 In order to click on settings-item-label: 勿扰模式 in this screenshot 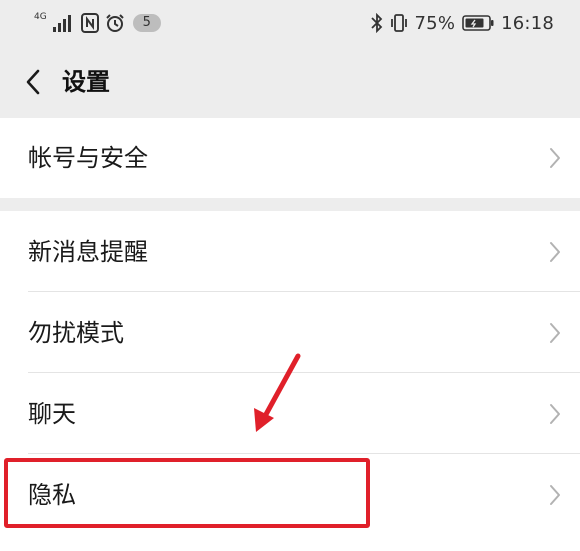, I will do `click(76, 332)`.